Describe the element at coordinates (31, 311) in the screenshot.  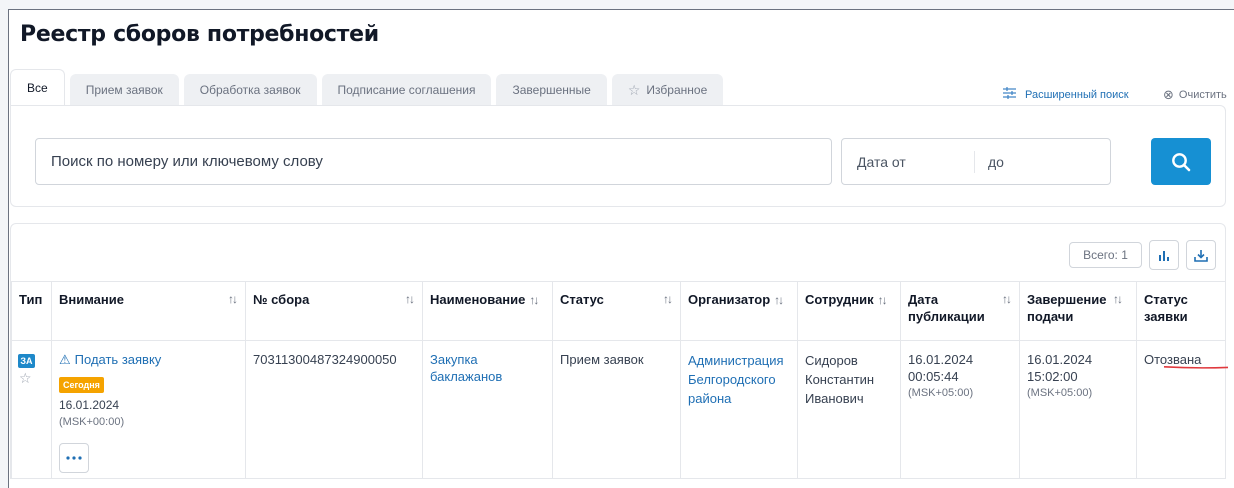
I see `column-header-type: Тип` at that location.